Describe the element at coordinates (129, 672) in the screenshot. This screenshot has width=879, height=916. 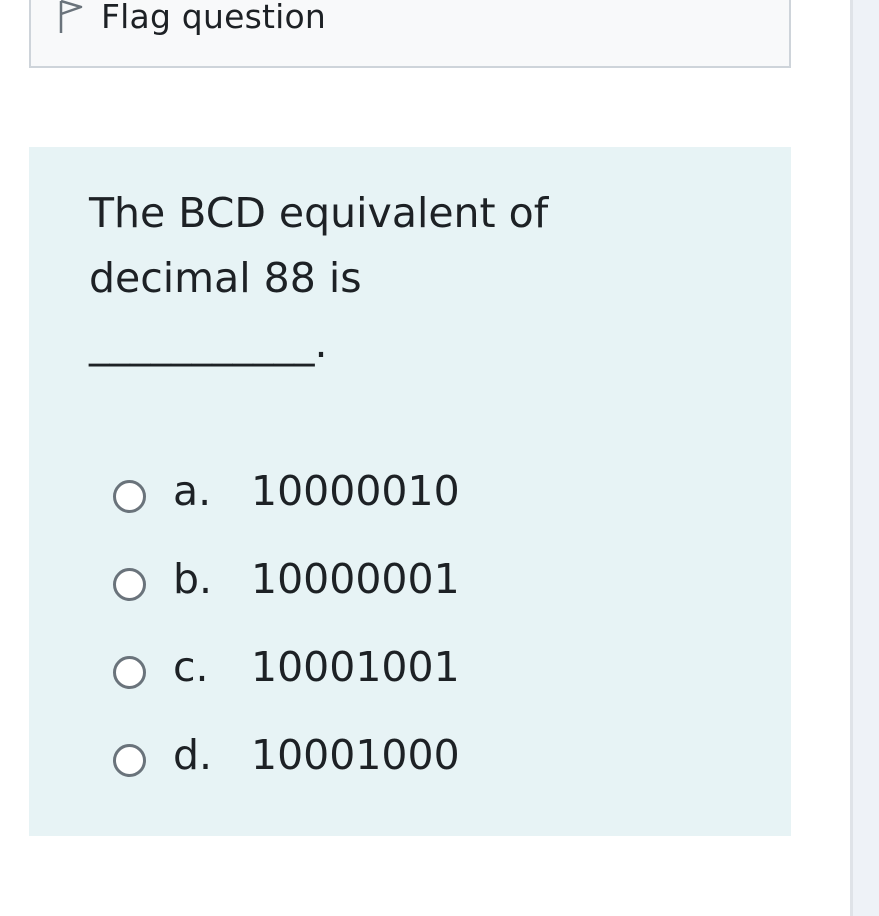
I see `answer-c-radio` at that location.